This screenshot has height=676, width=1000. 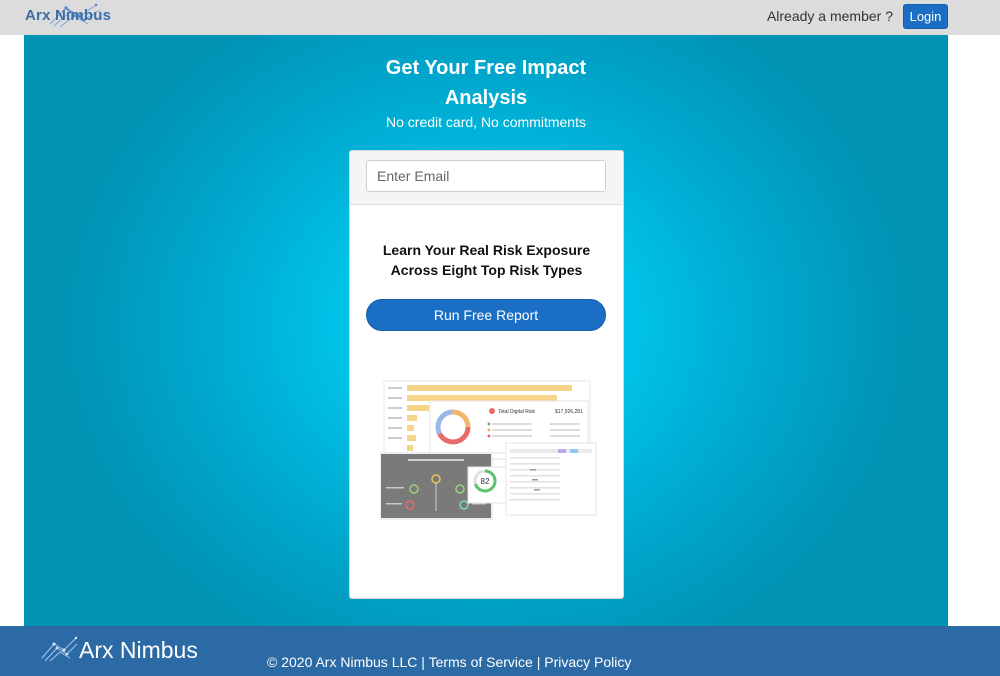 I want to click on brand-logo-text: Arx Nimbus, so click(x=68, y=15).